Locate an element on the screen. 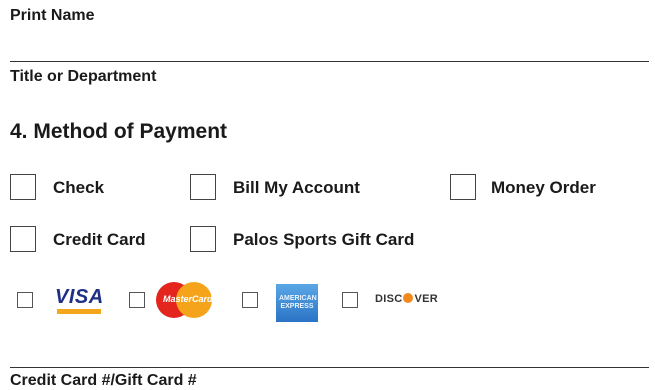 The image size is (655, 390). discover-logo-icon: DISC VER is located at coordinates (406, 299).